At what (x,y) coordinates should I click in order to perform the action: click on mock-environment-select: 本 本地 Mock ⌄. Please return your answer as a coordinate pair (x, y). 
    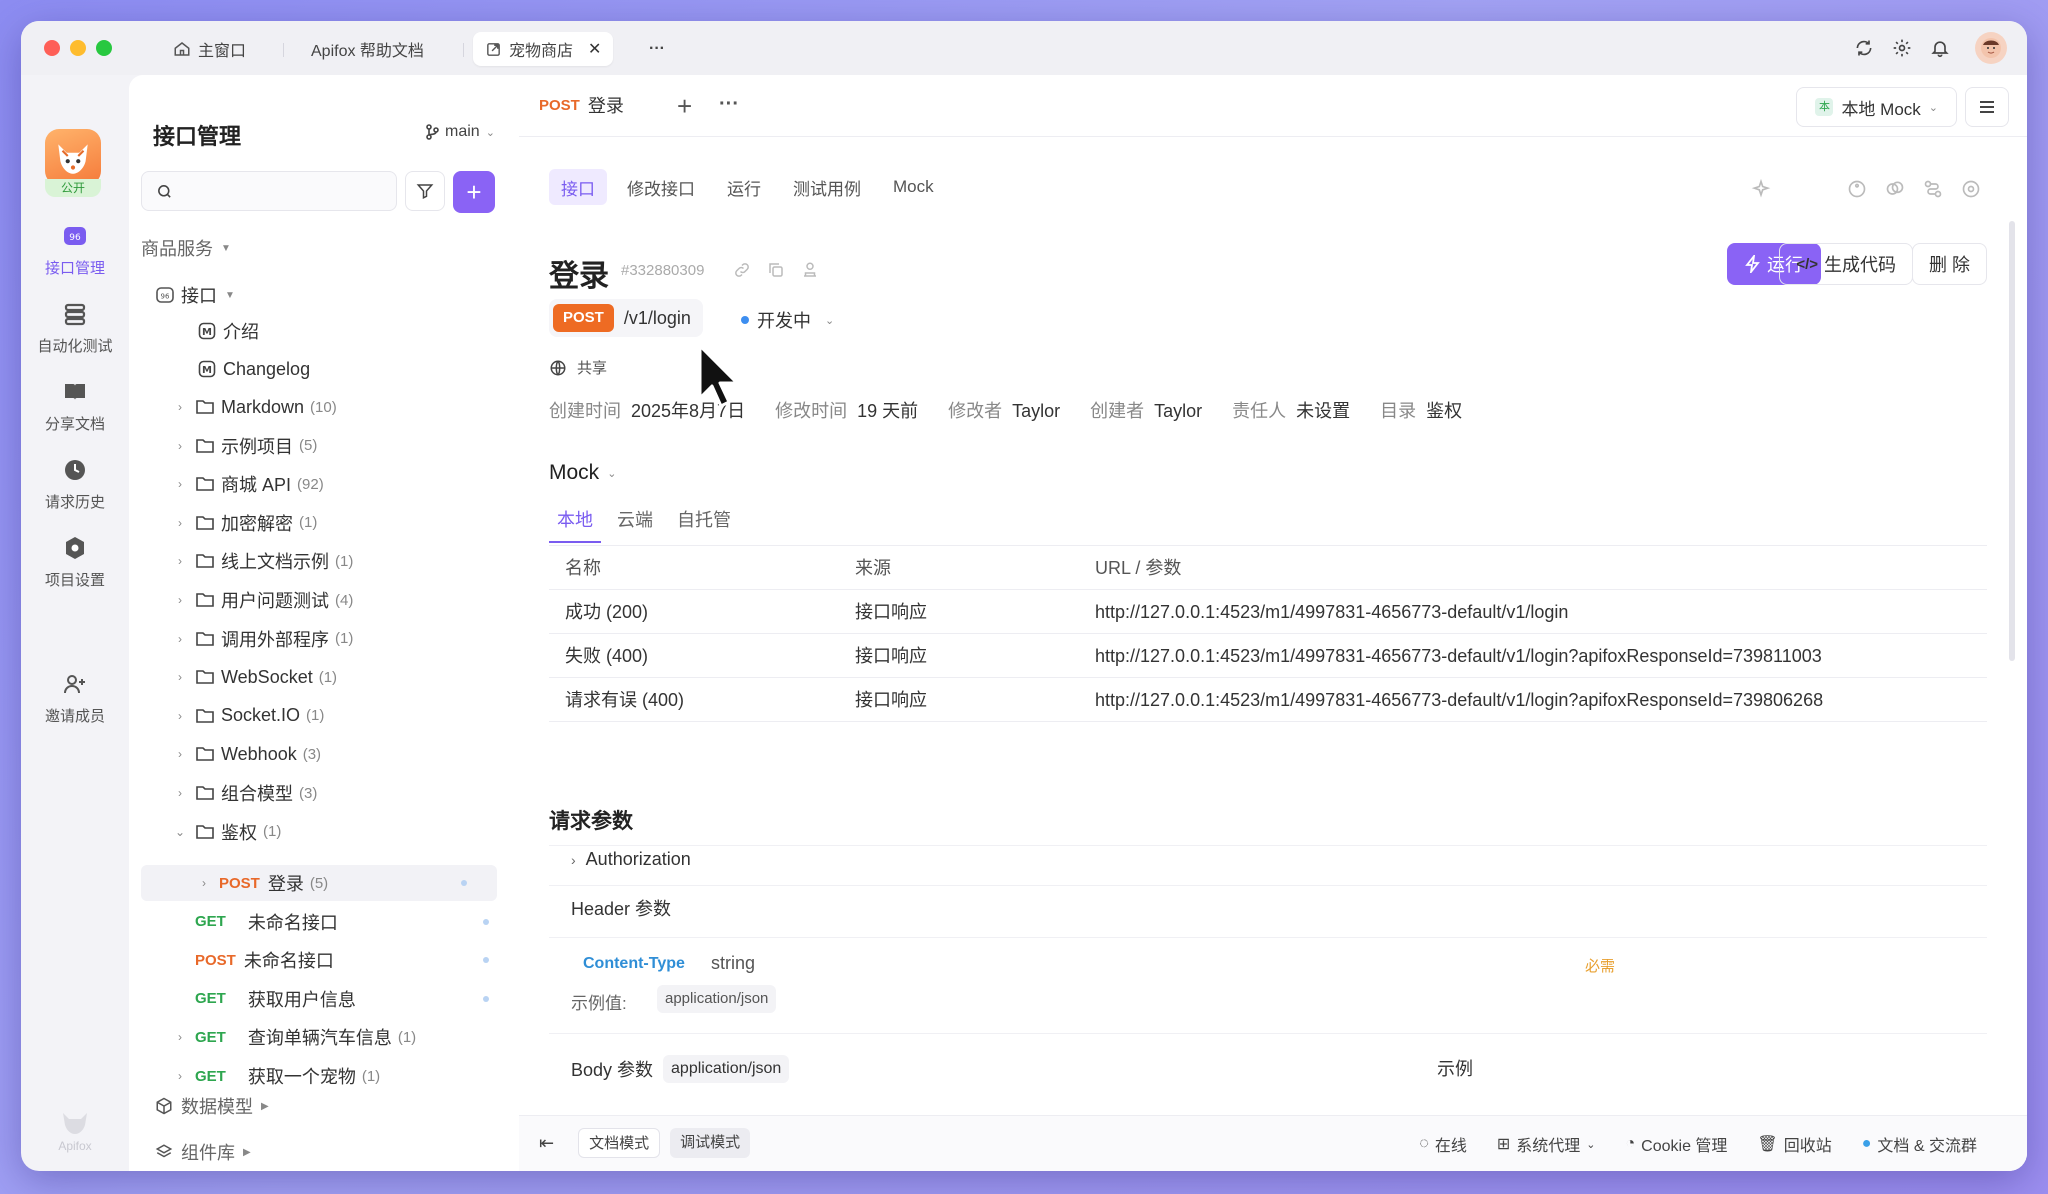
    Looking at the image, I should click on (1876, 107).